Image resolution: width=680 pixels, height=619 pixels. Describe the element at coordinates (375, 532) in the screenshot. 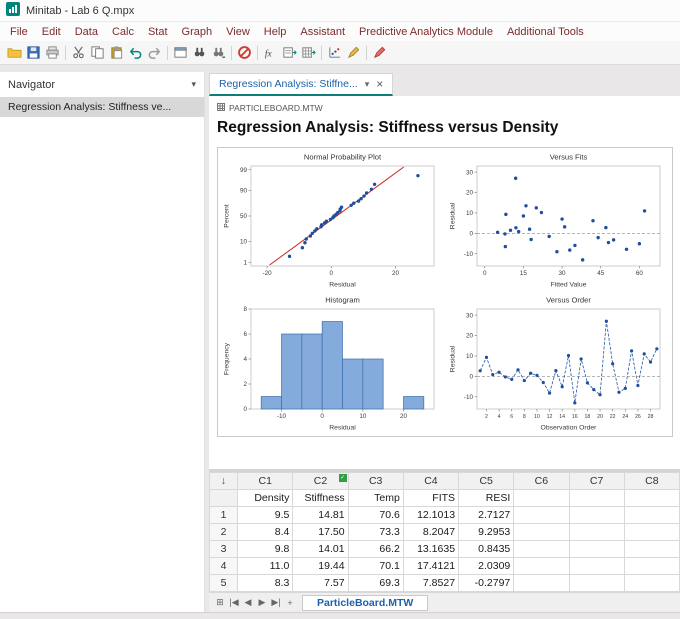

I see `cell-c3-r2: 73.3` at that location.